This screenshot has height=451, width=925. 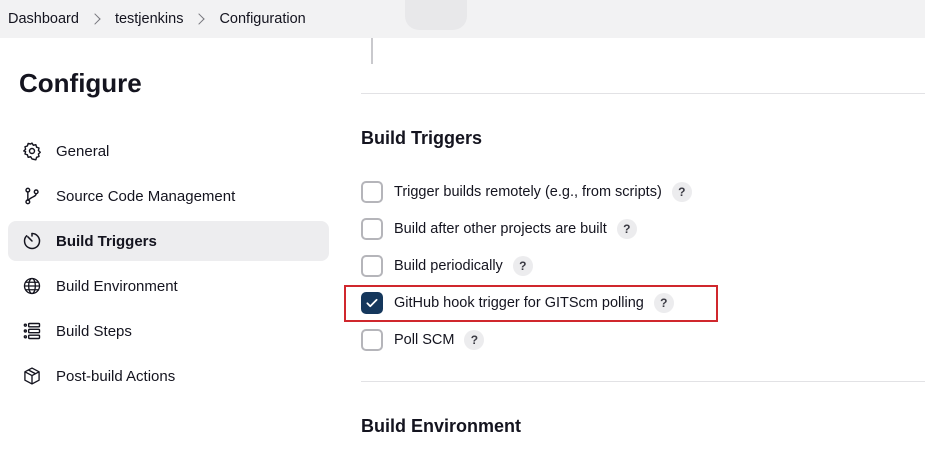 I want to click on branch-icon, so click(x=32, y=196).